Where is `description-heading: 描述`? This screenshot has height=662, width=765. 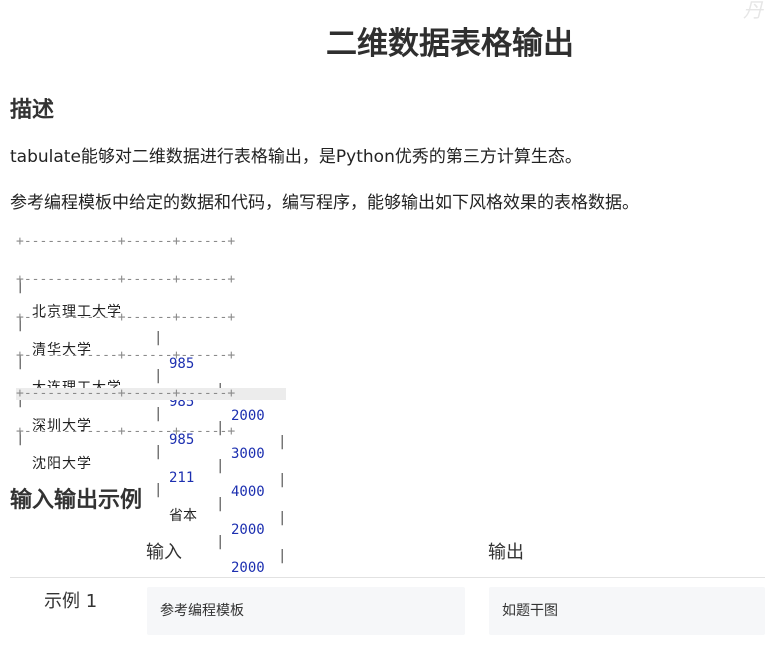
description-heading: 描述 is located at coordinates (32, 110).